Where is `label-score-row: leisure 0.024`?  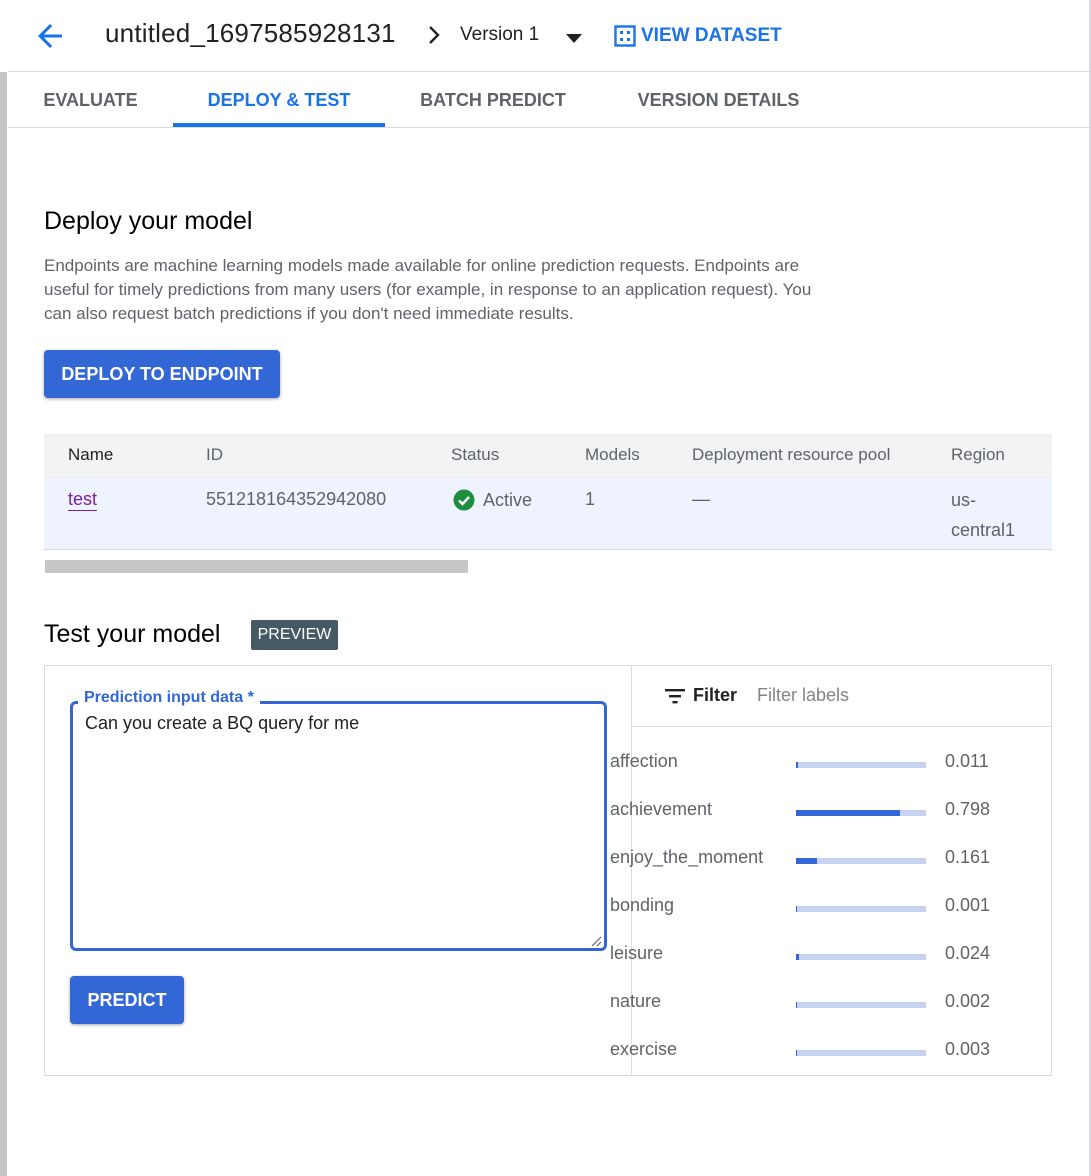
label-score-row: leisure 0.024 is located at coordinates (807, 955).